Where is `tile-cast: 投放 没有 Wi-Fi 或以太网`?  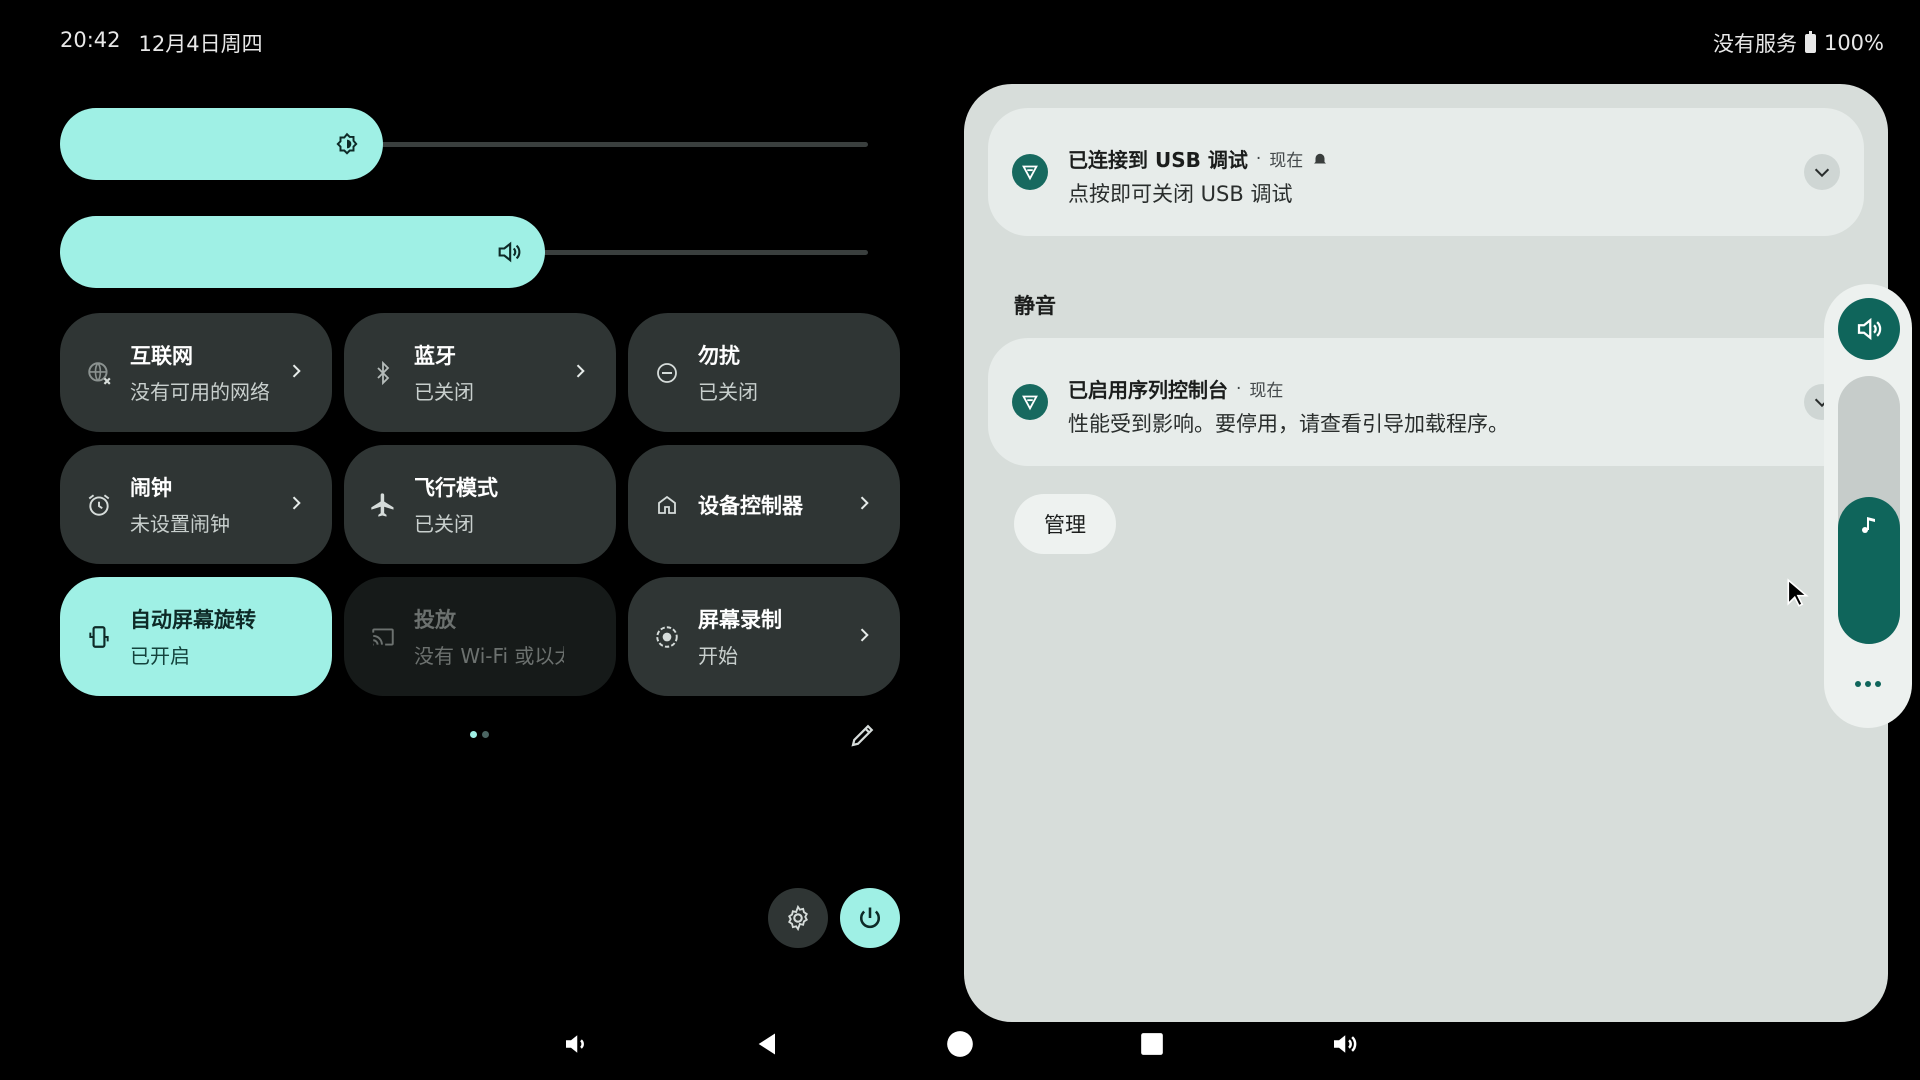 tile-cast: 投放 没有 Wi-Fi 或以太网 is located at coordinates (480, 636).